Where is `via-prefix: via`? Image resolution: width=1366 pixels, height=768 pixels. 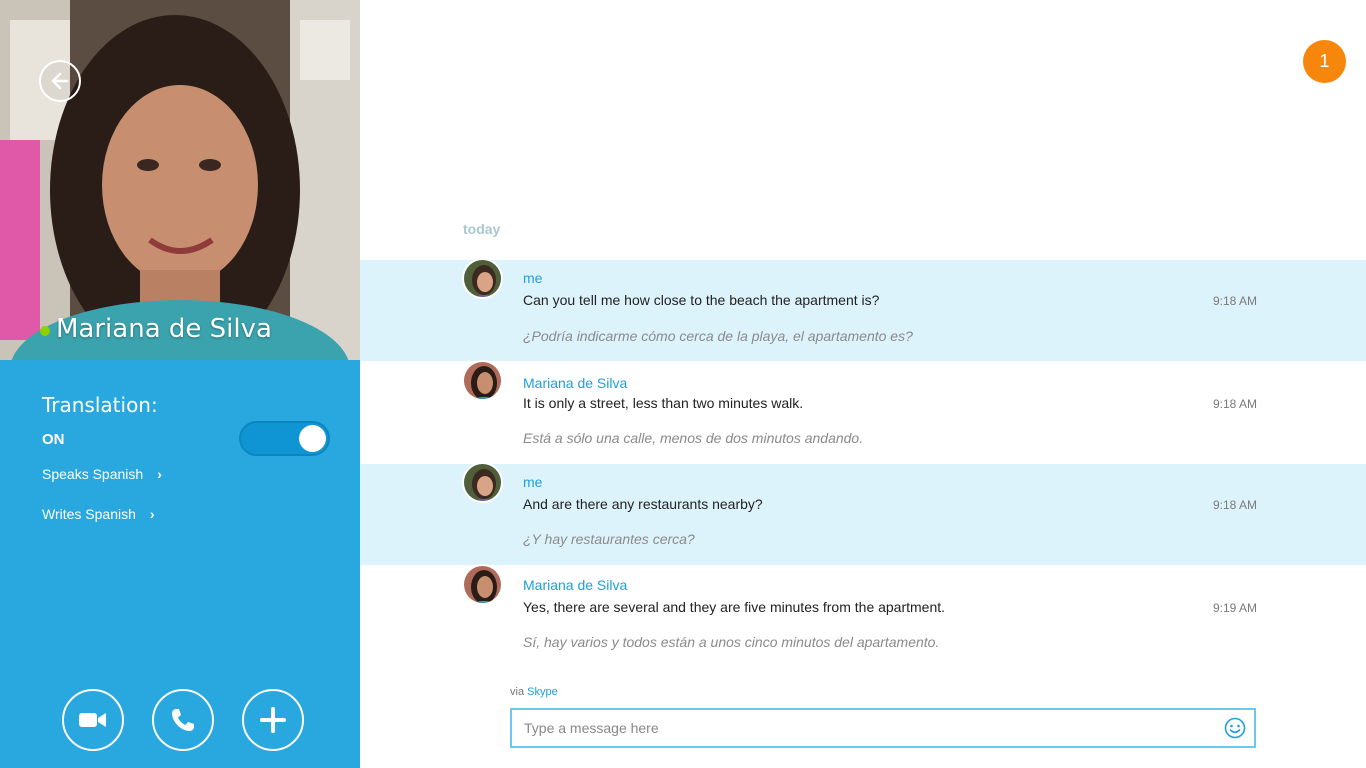 via-prefix: via is located at coordinates (517, 692).